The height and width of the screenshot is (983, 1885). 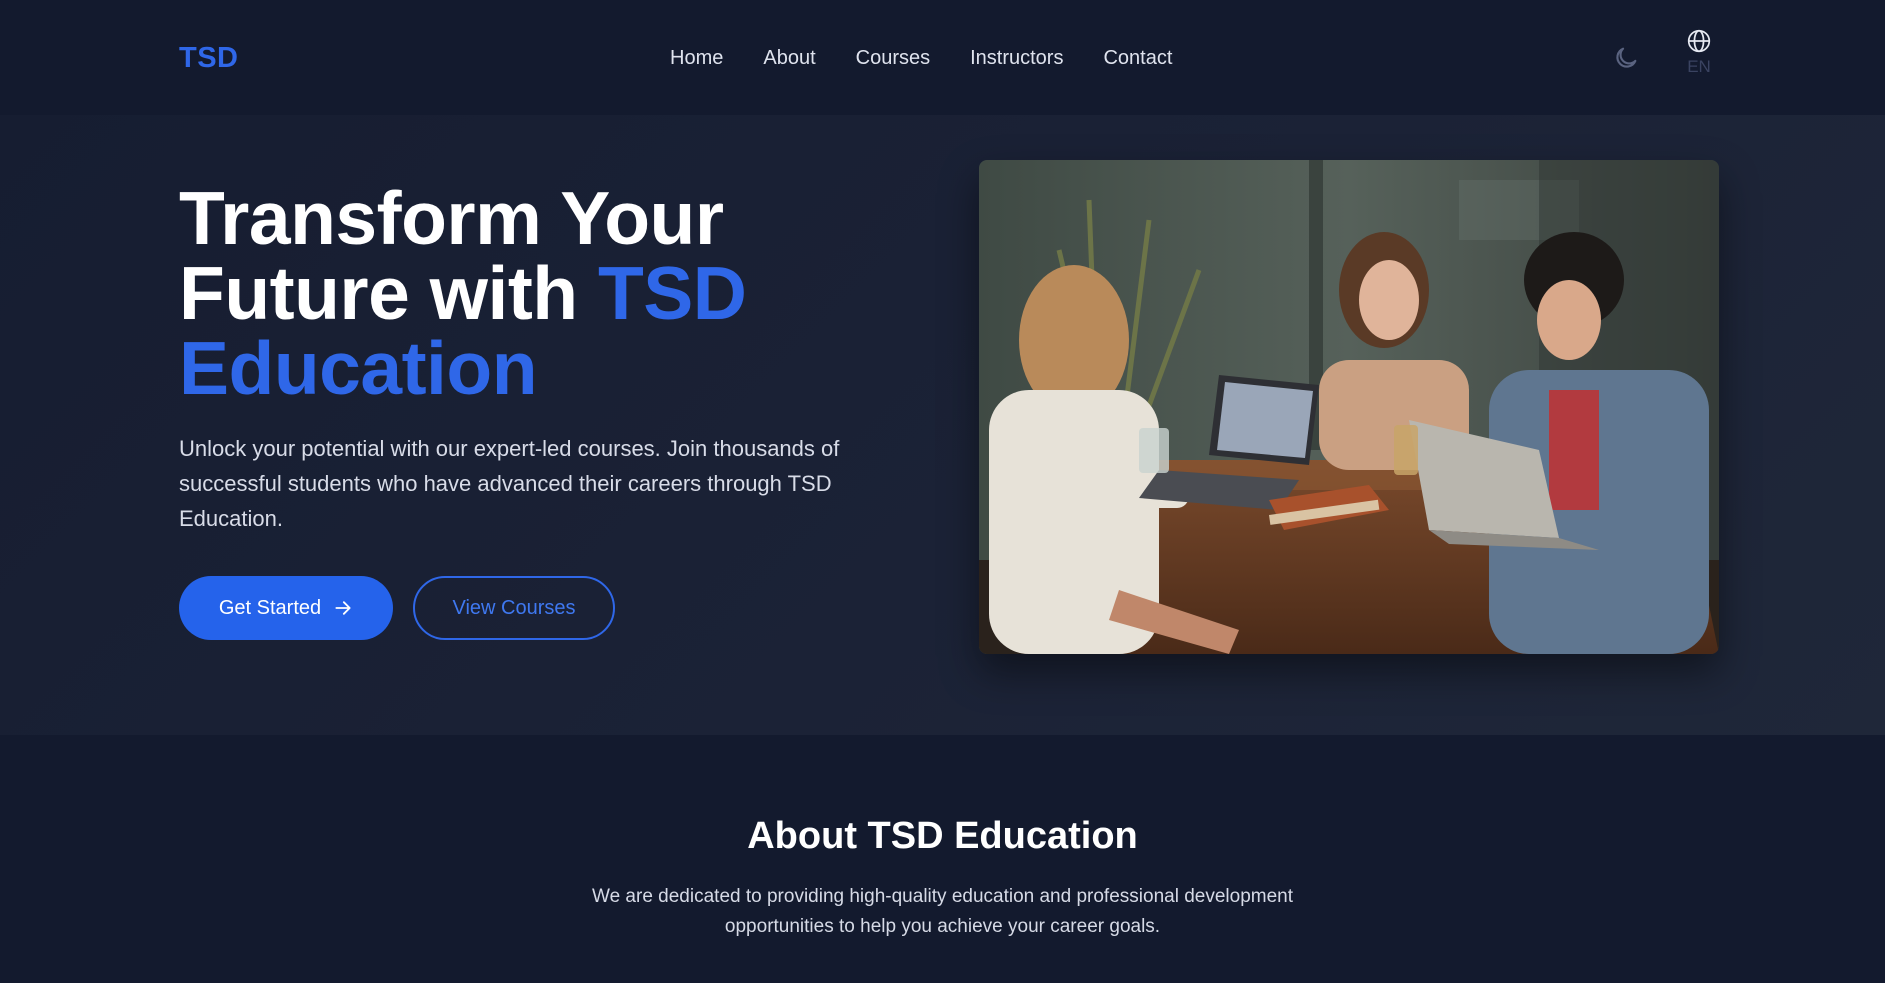 I want to click on hero-title-line1: Transform Your, so click(x=451, y=218).